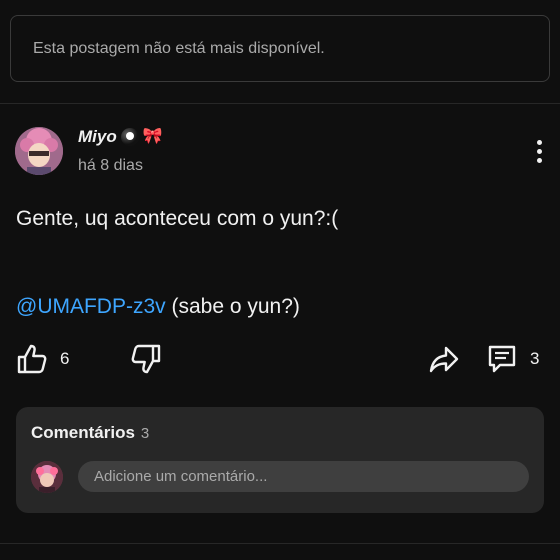  I want to click on post-mention-line: @UMAFDP-z3v (sabe o yun?), so click(158, 307).